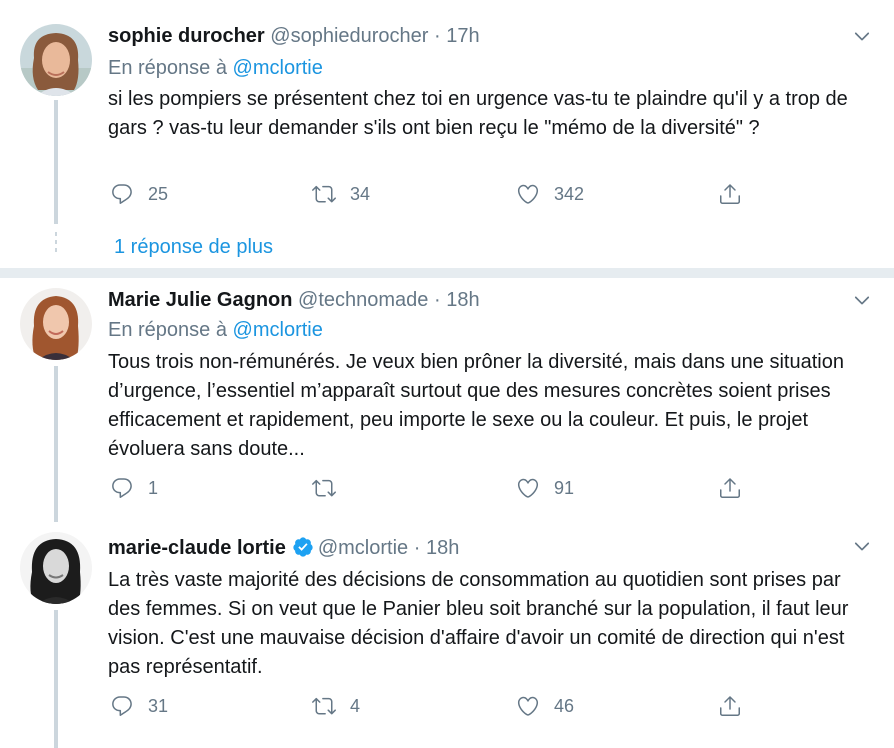 The height and width of the screenshot is (748, 894). I want to click on like-count: 46, so click(564, 705).